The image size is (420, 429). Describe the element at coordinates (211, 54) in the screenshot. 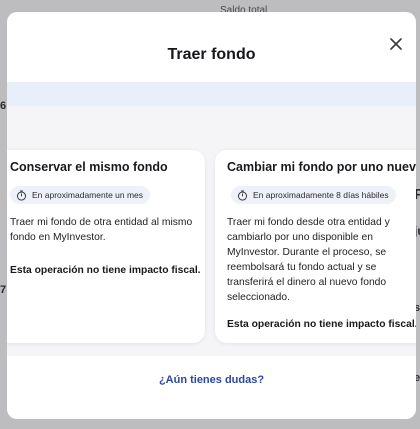

I see `modal-title: Traer fondo` at that location.